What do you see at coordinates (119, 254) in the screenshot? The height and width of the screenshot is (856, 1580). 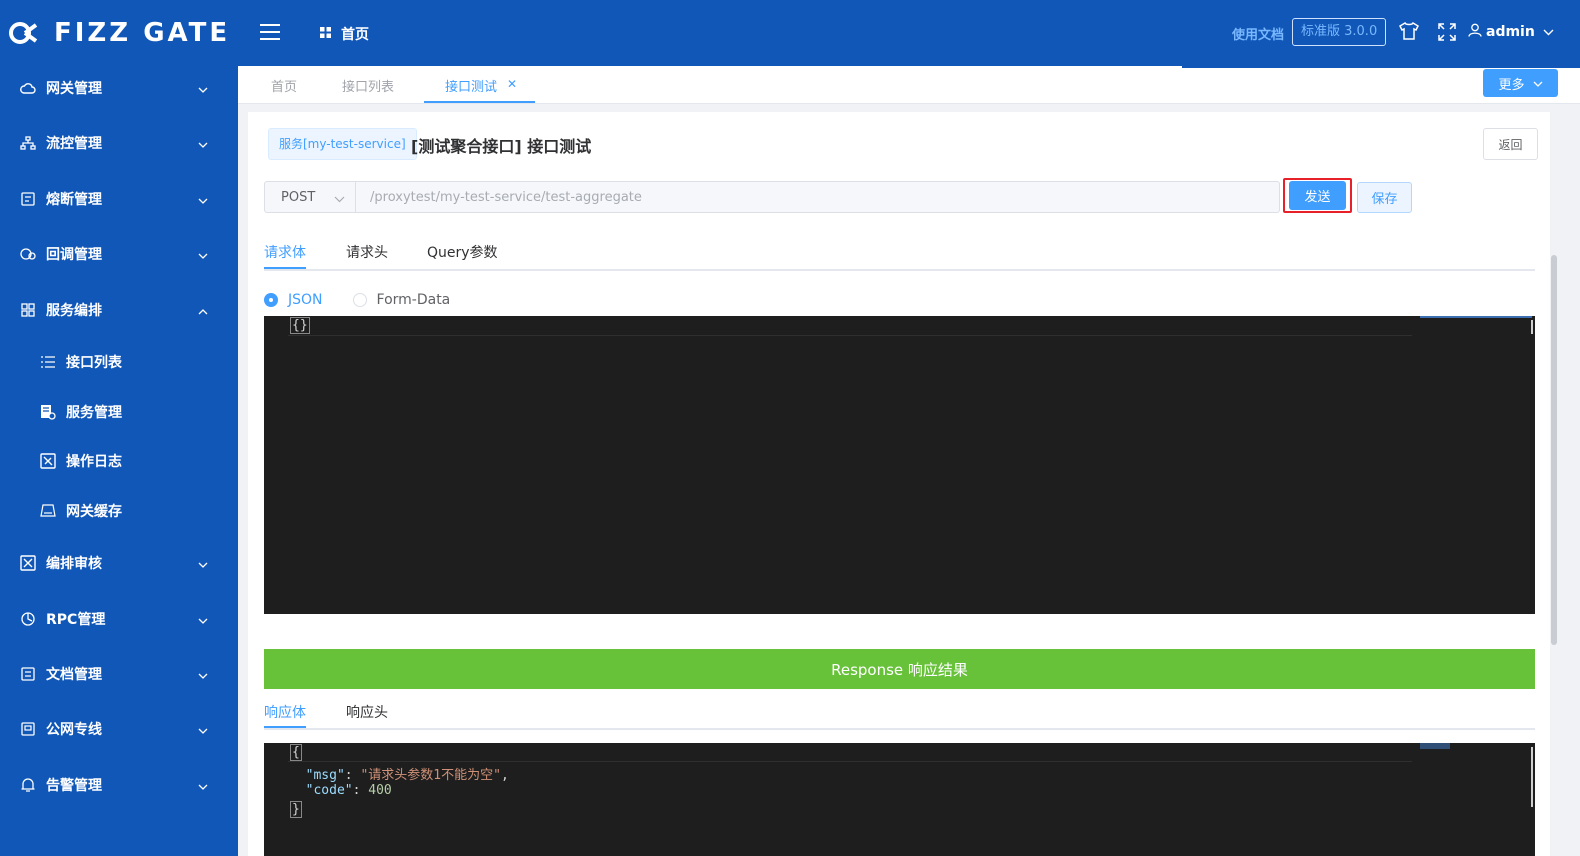 I see `sidebar-item-callback: 回调管理` at bounding box center [119, 254].